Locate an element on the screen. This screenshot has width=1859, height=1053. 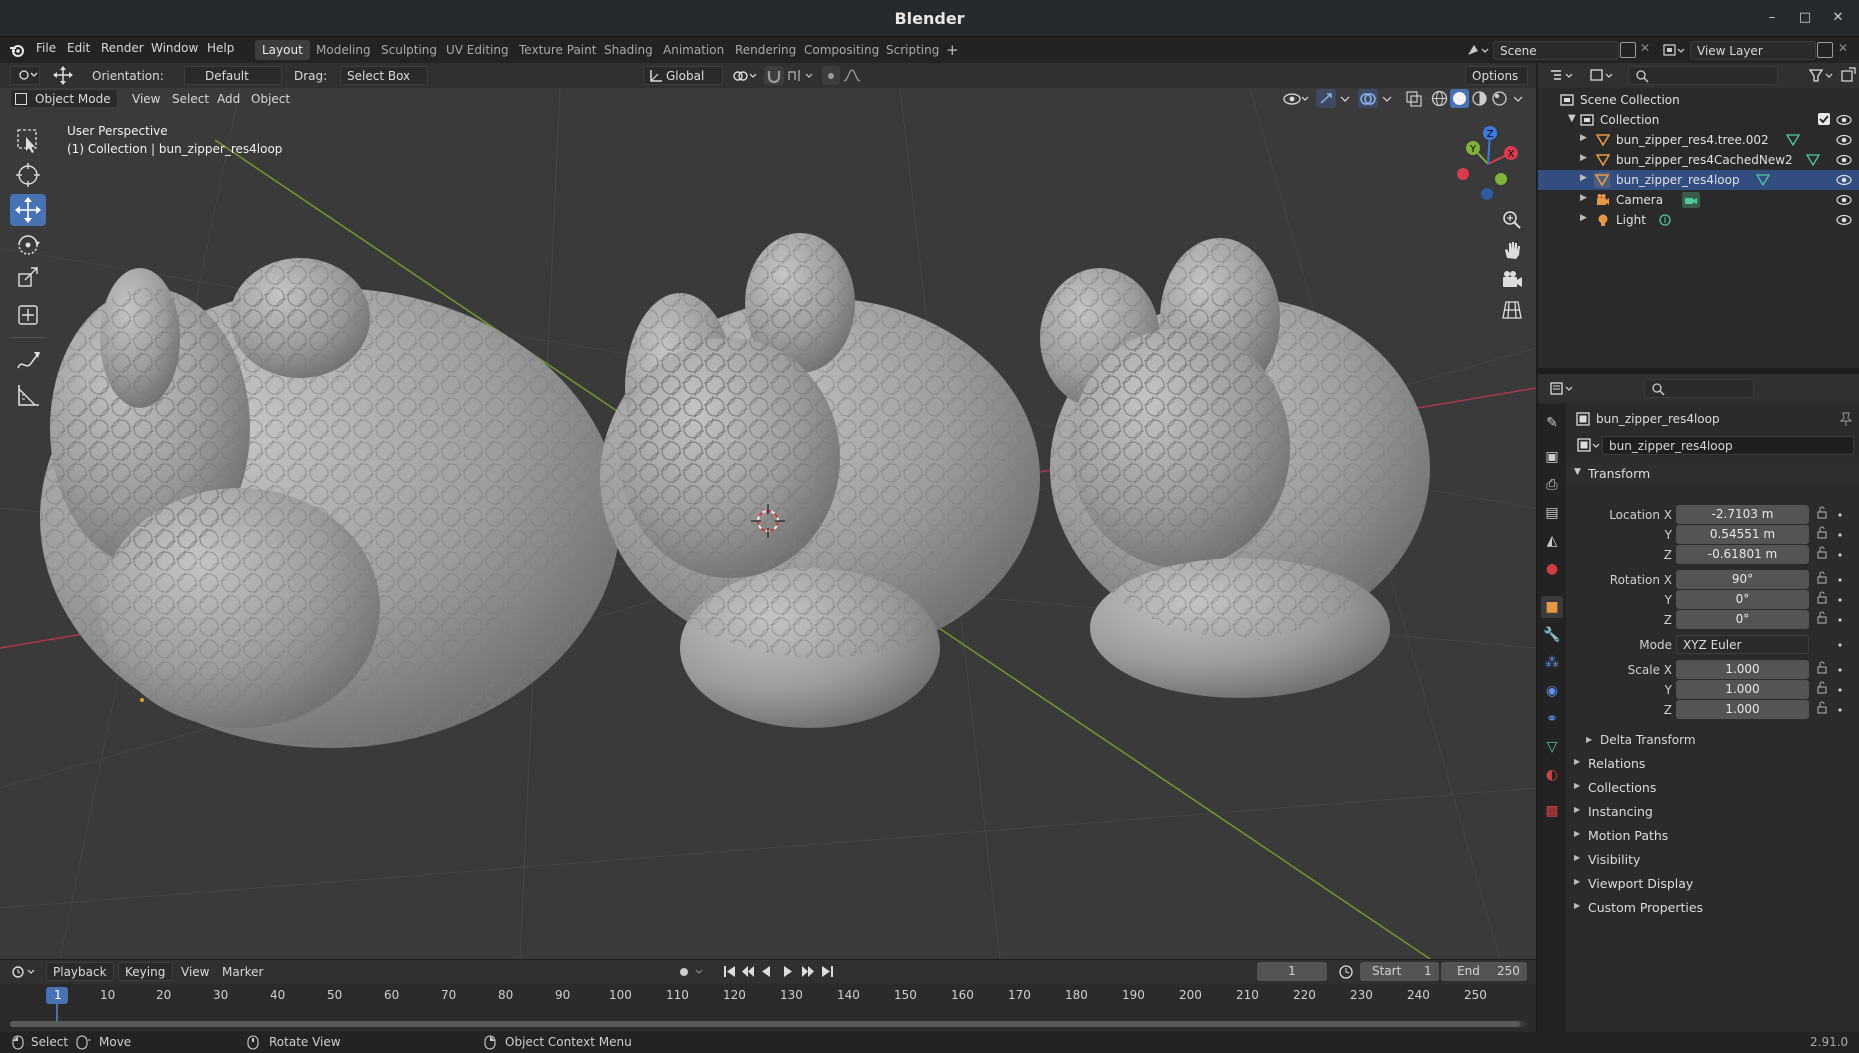
timeline-editor-type-icon is located at coordinates (25, 971).